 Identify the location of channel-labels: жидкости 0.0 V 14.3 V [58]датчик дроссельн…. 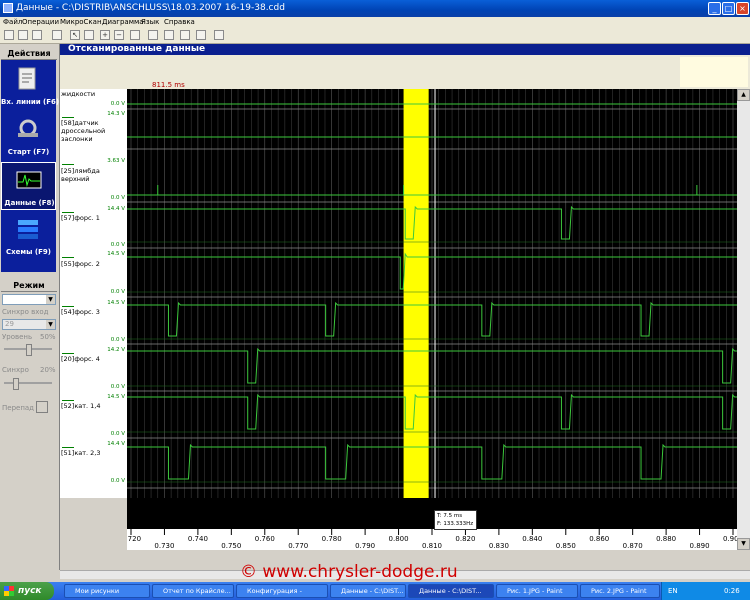
(93, 293).